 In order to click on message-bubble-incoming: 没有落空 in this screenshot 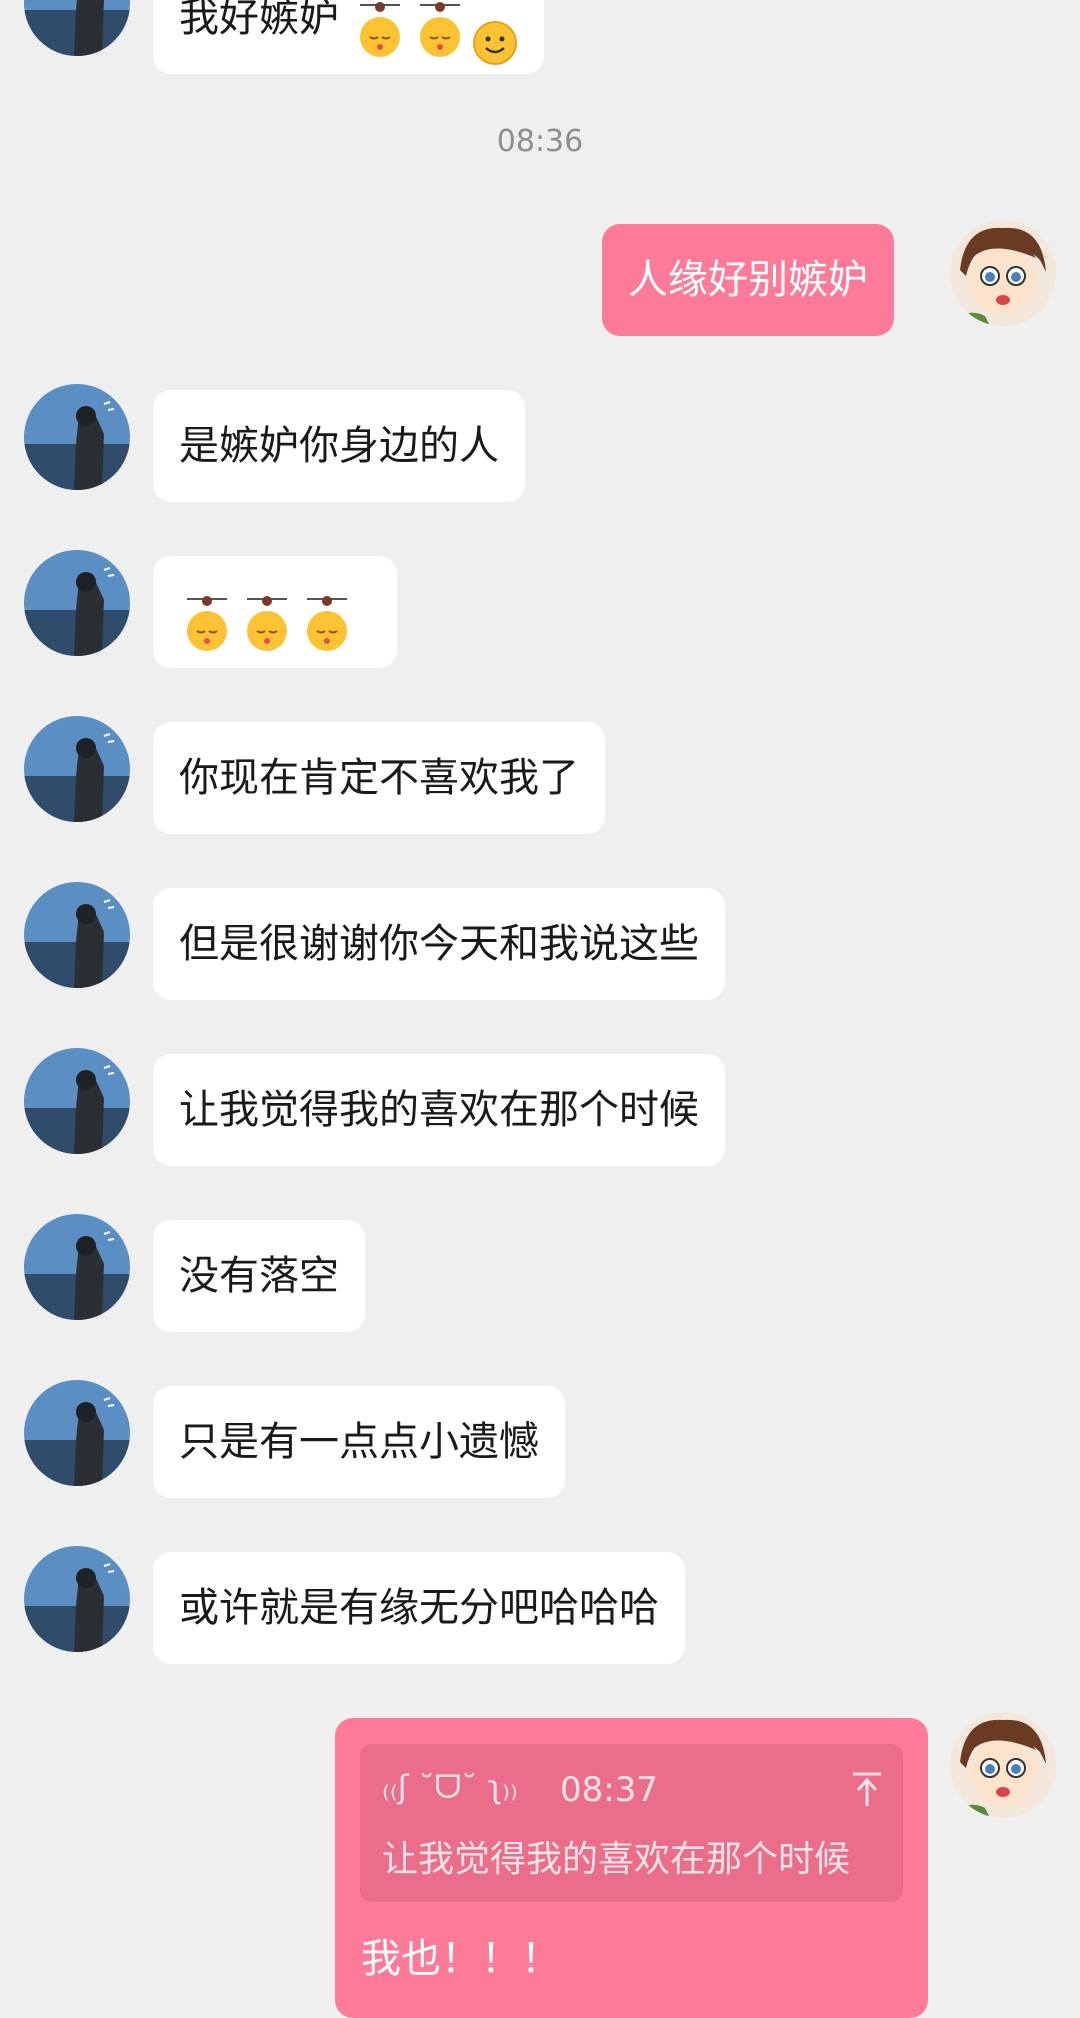, I will do `click(259, 1276)`.